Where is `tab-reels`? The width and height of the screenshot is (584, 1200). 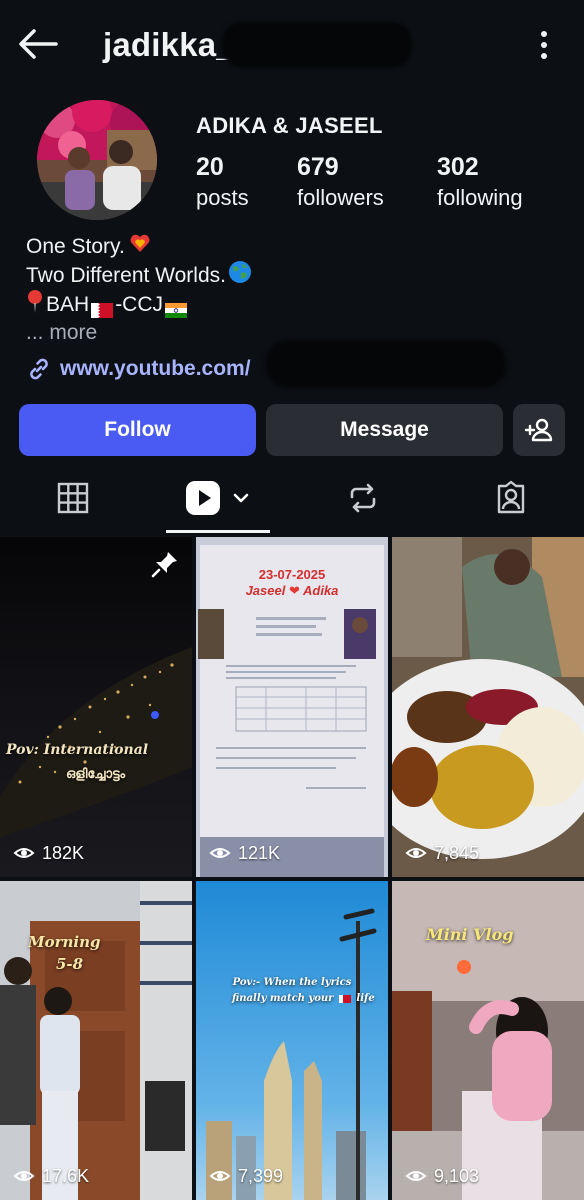 tab-reels is located at coordinates (218, 498).